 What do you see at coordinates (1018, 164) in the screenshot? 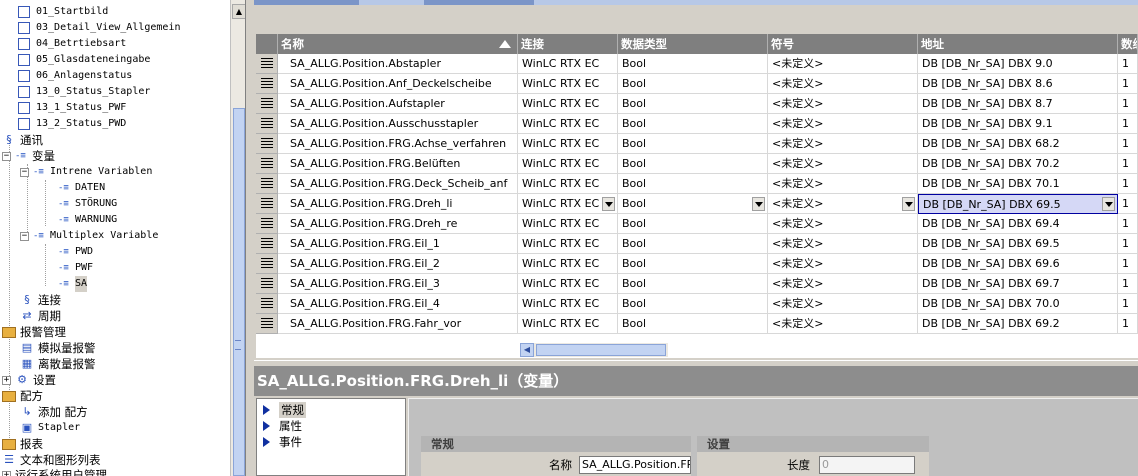
I see `cell-addr: DB [DB_Nr_SA] DBX 70.2` at bounding box center [1018, 164].